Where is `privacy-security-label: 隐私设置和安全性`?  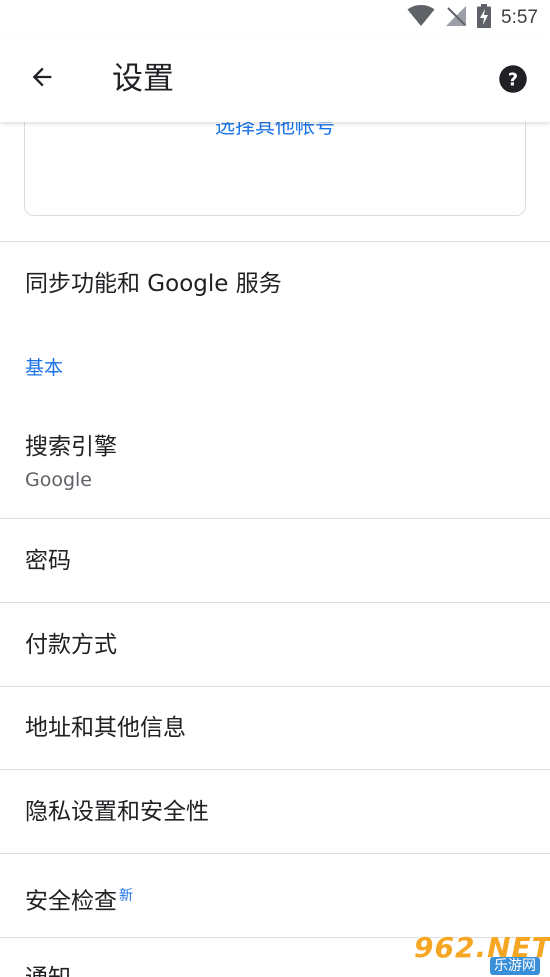 privacy-security-label: 隐私设置和安全性 is located at coordinates (117, 812).